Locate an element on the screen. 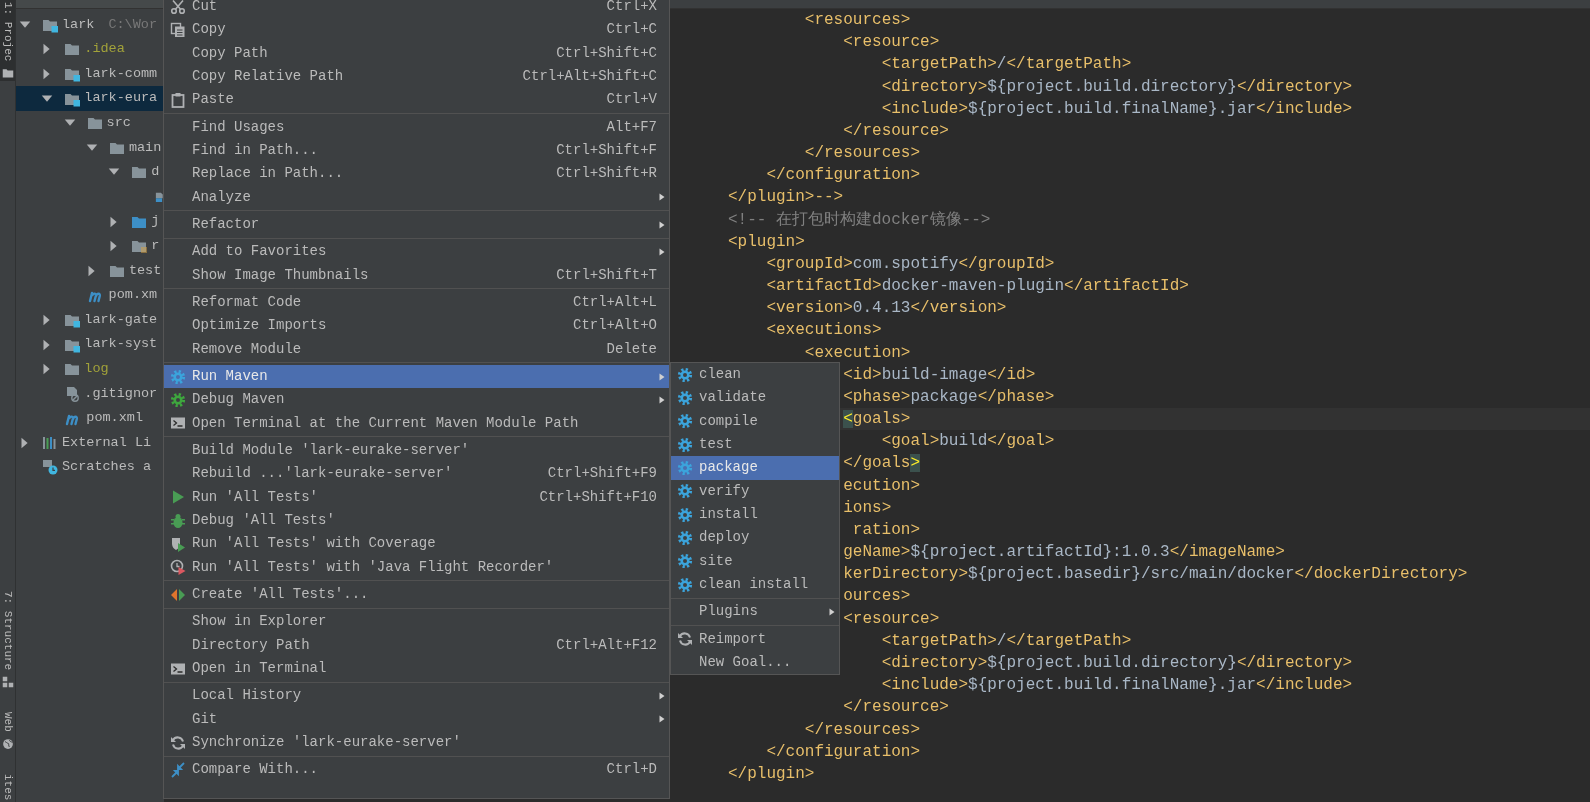 This screenshot has height=802, width=1590. code-line: <goals> is located at coordinates (877, 420).